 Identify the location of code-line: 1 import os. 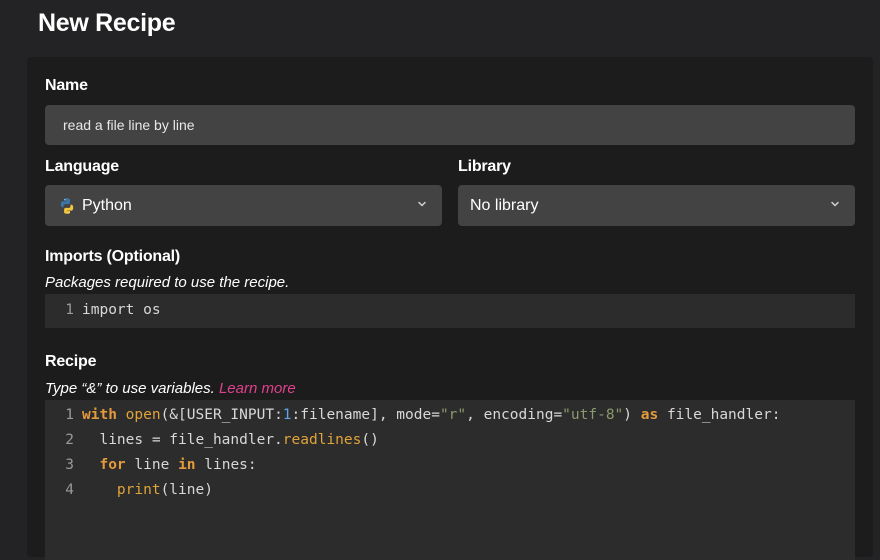
(103, 310).